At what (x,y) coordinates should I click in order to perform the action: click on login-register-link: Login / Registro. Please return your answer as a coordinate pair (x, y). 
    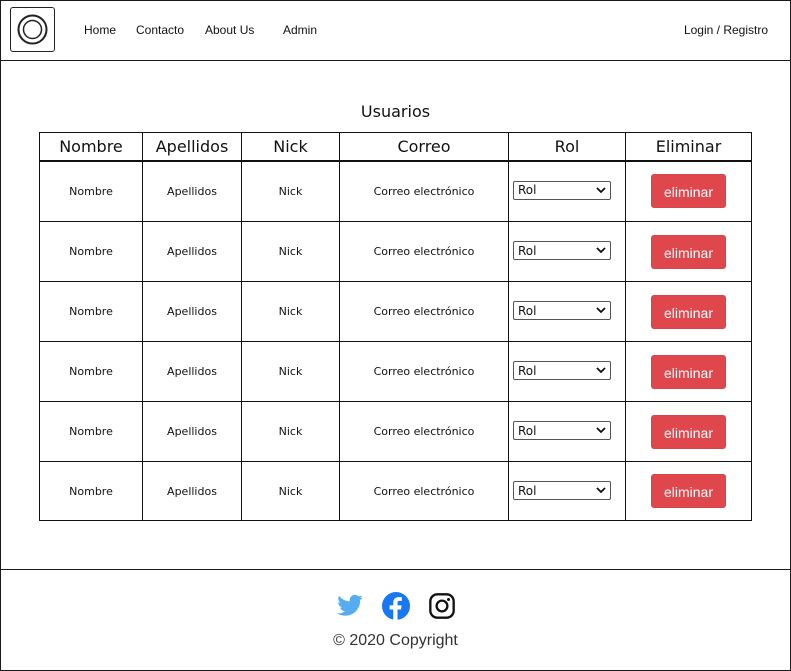
    Looking at the image, I should click on (726, 30).